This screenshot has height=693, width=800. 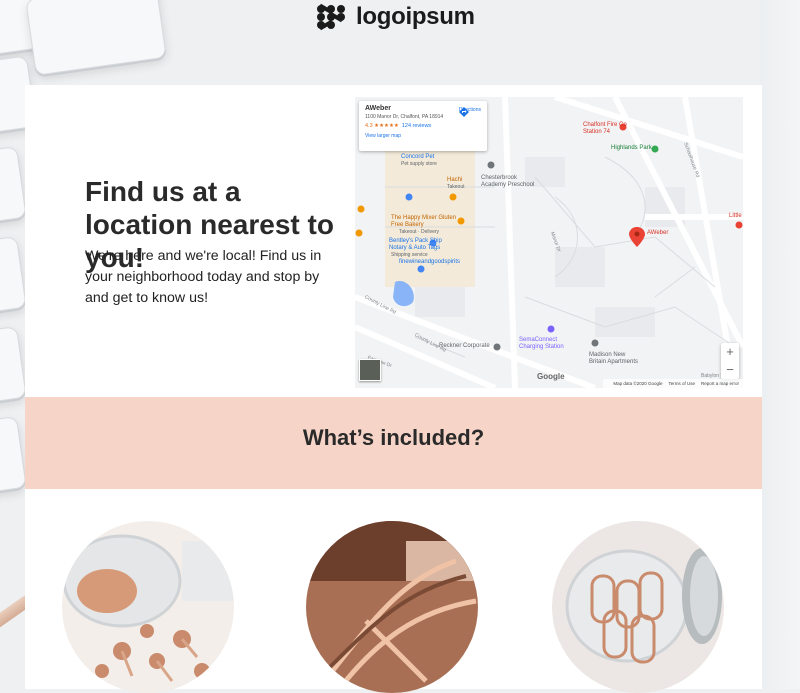 What do you see at coordinates (419, 164) in the screenshot?
I see `map-label-concord-sub: Pet supply store` at bounding box center [419, 164].